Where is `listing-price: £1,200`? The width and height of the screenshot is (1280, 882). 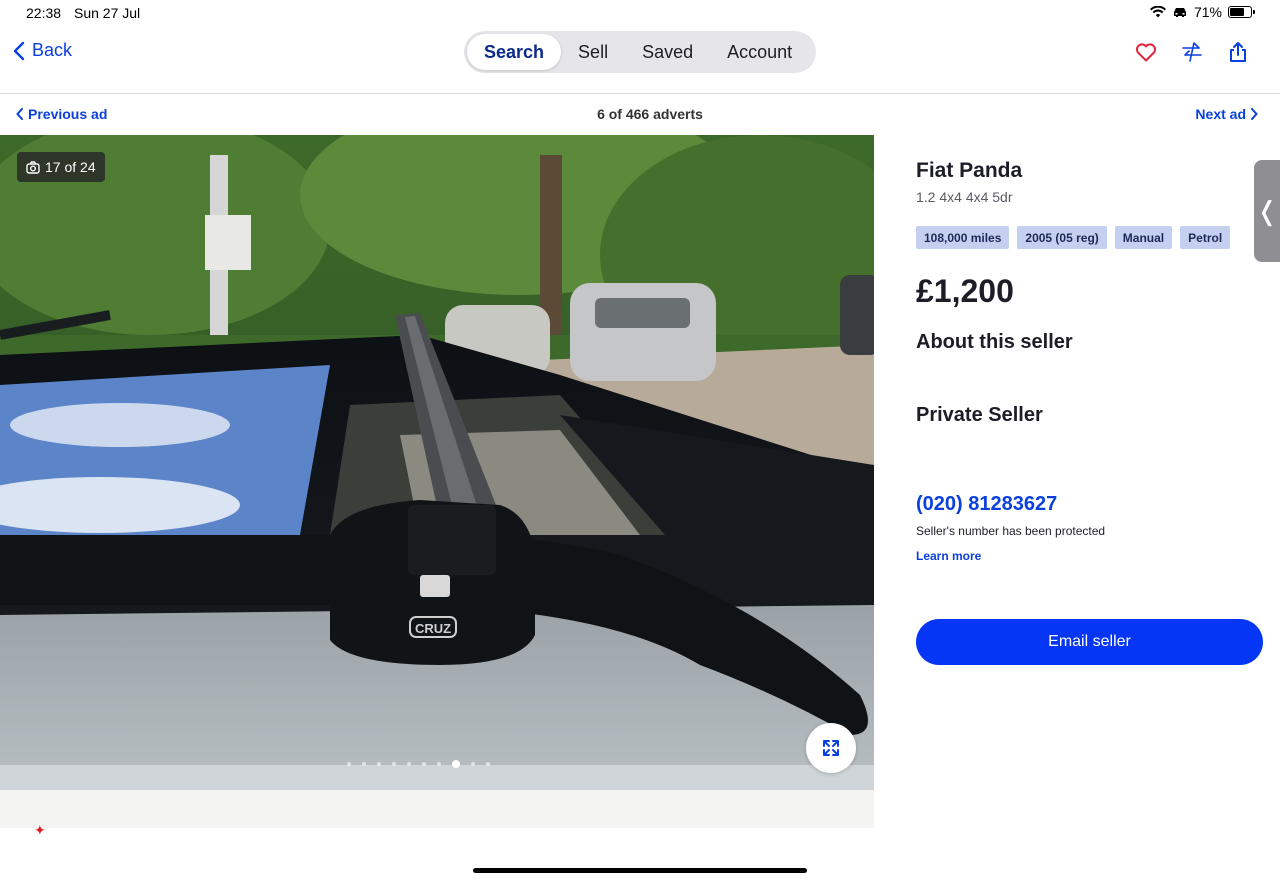
listing-price: £1,200 is located at coordinates (965, 291).